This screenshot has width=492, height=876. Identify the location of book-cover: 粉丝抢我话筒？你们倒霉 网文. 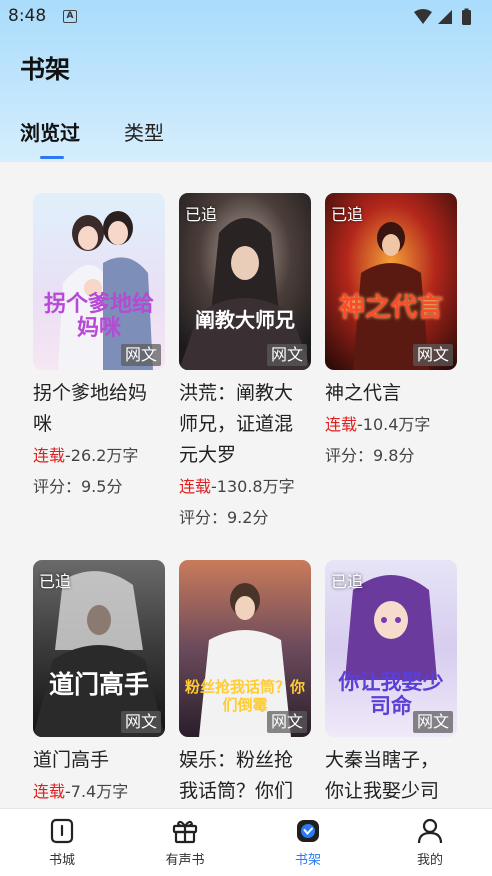
(245, 648).